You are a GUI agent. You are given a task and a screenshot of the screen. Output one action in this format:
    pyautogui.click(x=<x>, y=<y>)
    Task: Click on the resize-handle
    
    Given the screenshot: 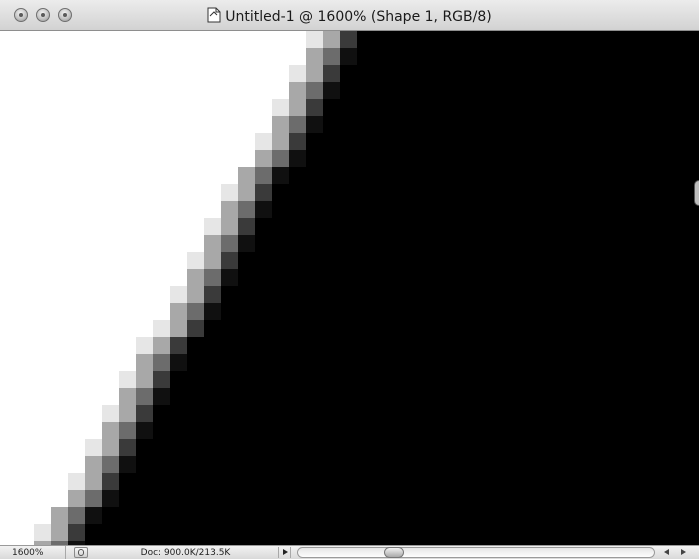 What is the action you would take?
    pyautogui.click(x=696, y=193)
    